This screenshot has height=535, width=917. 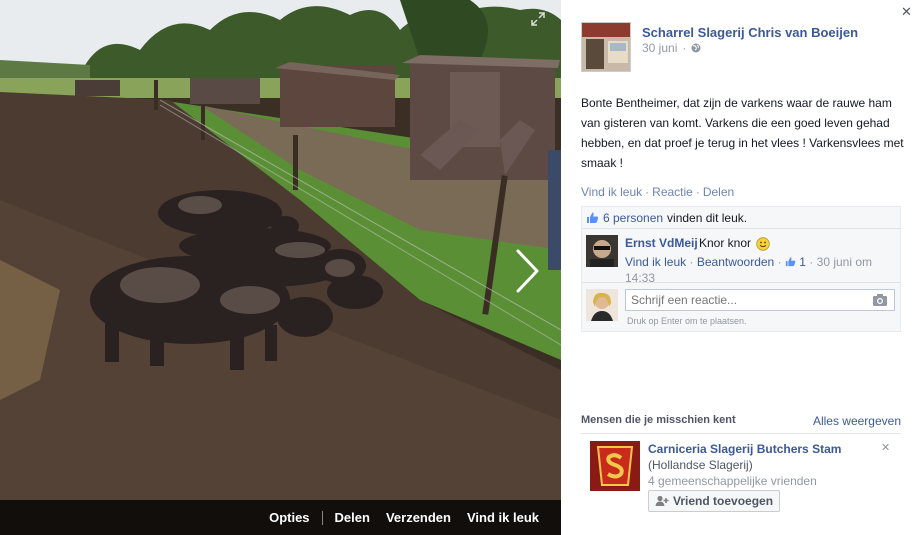 I want to click on send-button: Verzenden, so click(x=418, y=517).